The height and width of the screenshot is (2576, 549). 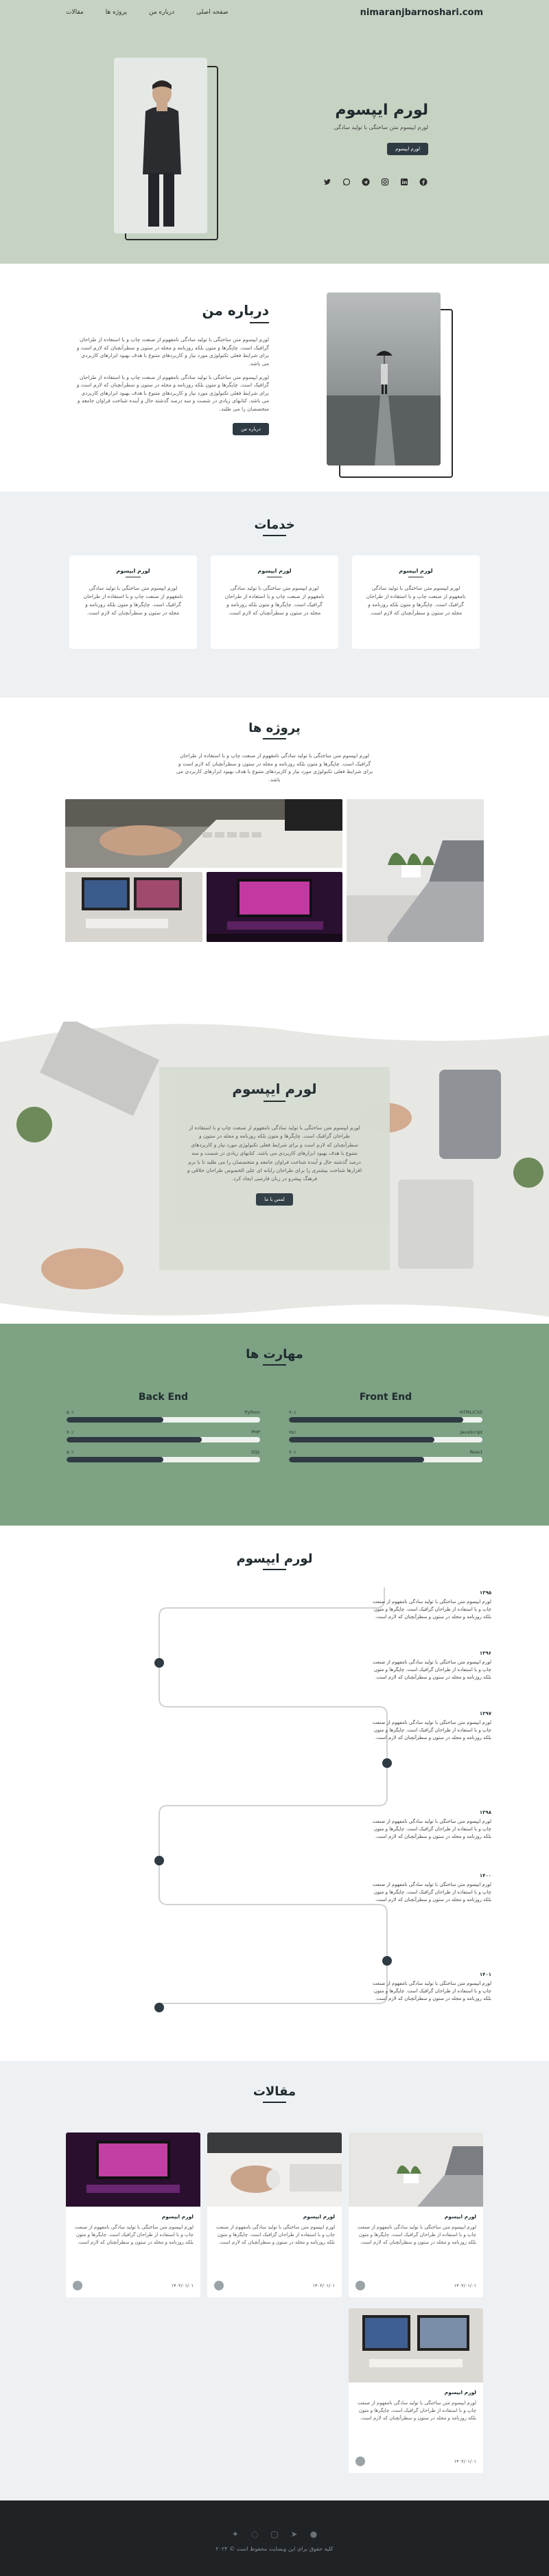 I want to click on skill-percent: ۹۰٪, so click(x=292, y=1412).